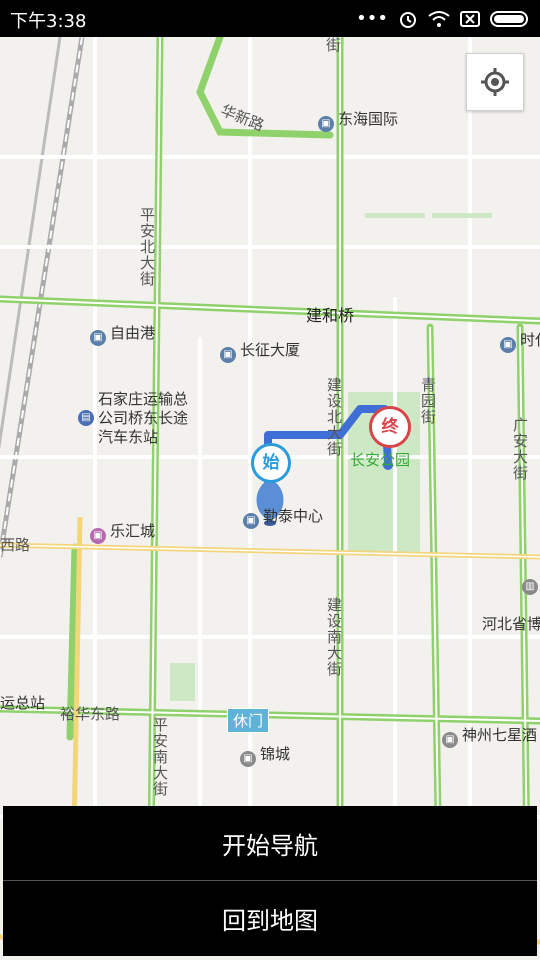  What do you see at coordinates (489, 736) in the screenshot?
I see `poi-shenzhou: ▣ 神州七星酒` at bounding box center [489, 736].